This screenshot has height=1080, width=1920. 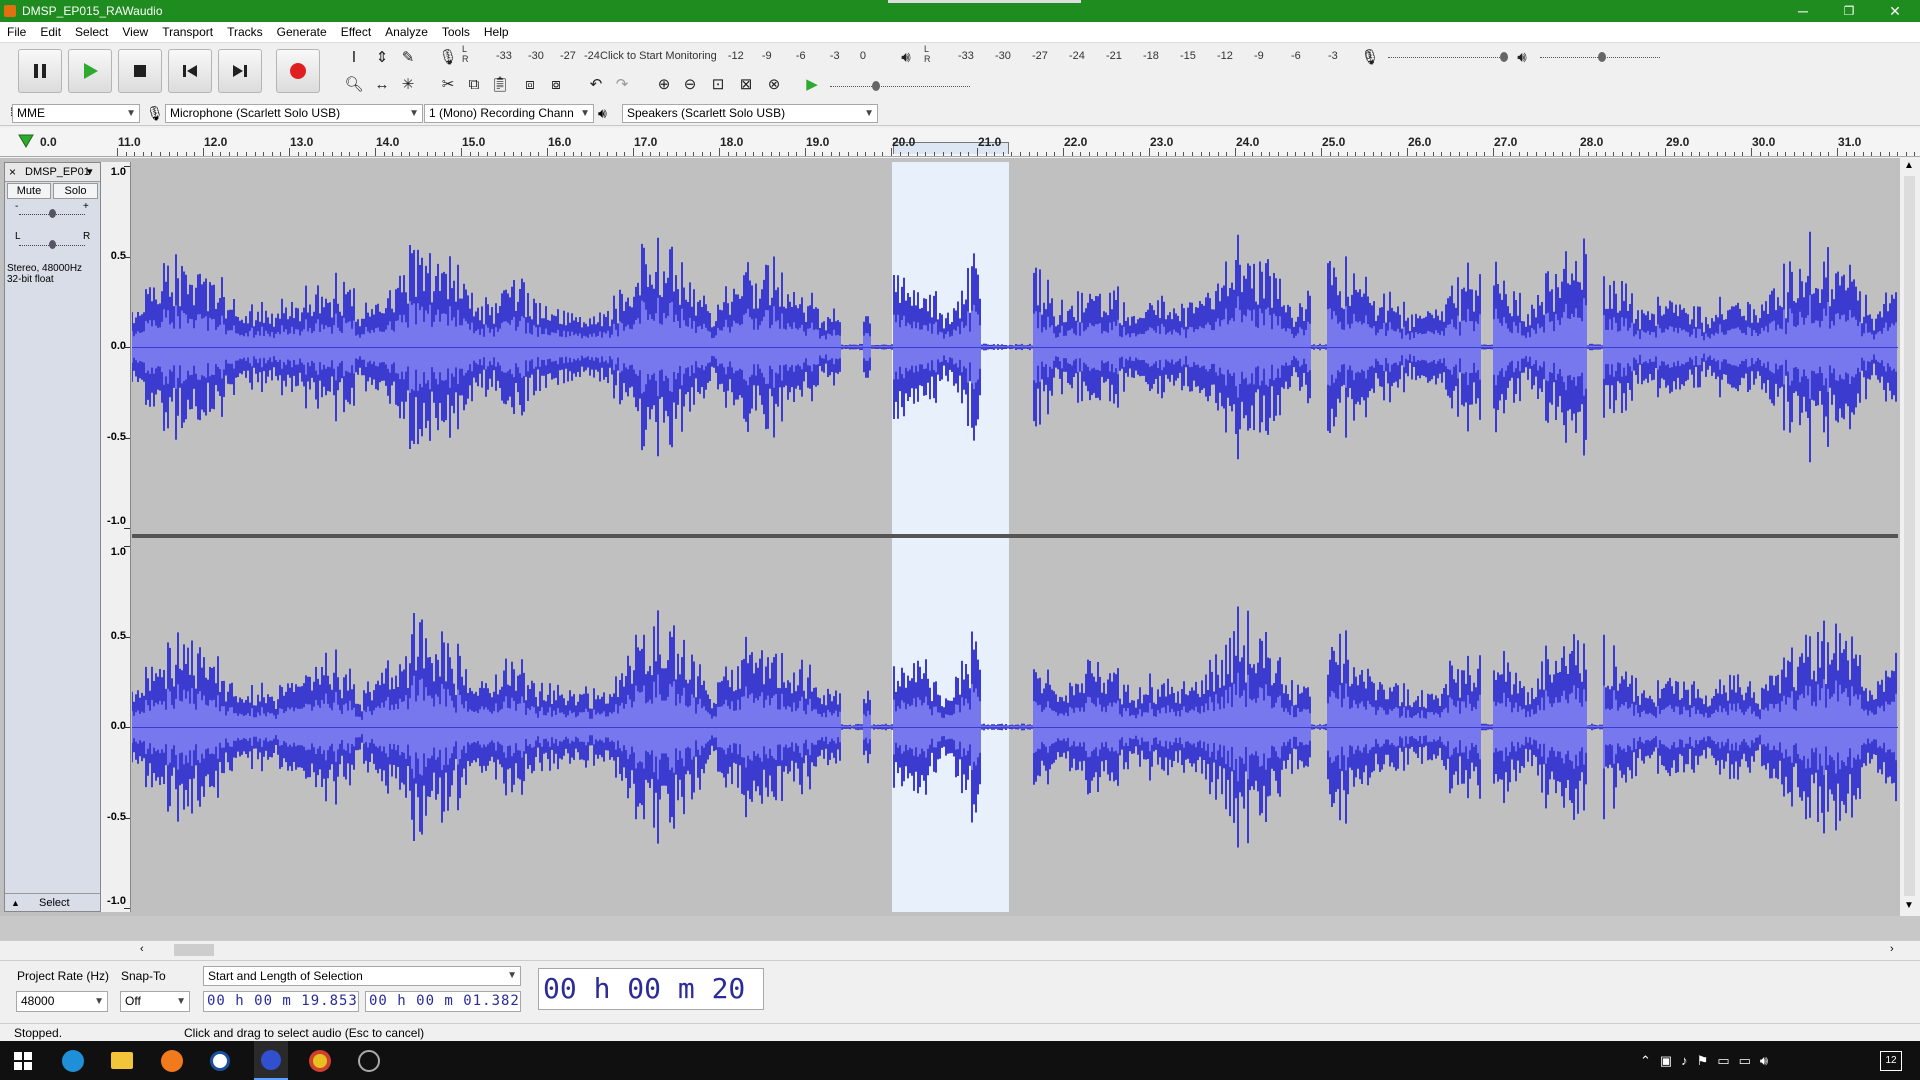 I want to click on horizontal-scrollbar: ‹ ›, so click(x=960, y=949).